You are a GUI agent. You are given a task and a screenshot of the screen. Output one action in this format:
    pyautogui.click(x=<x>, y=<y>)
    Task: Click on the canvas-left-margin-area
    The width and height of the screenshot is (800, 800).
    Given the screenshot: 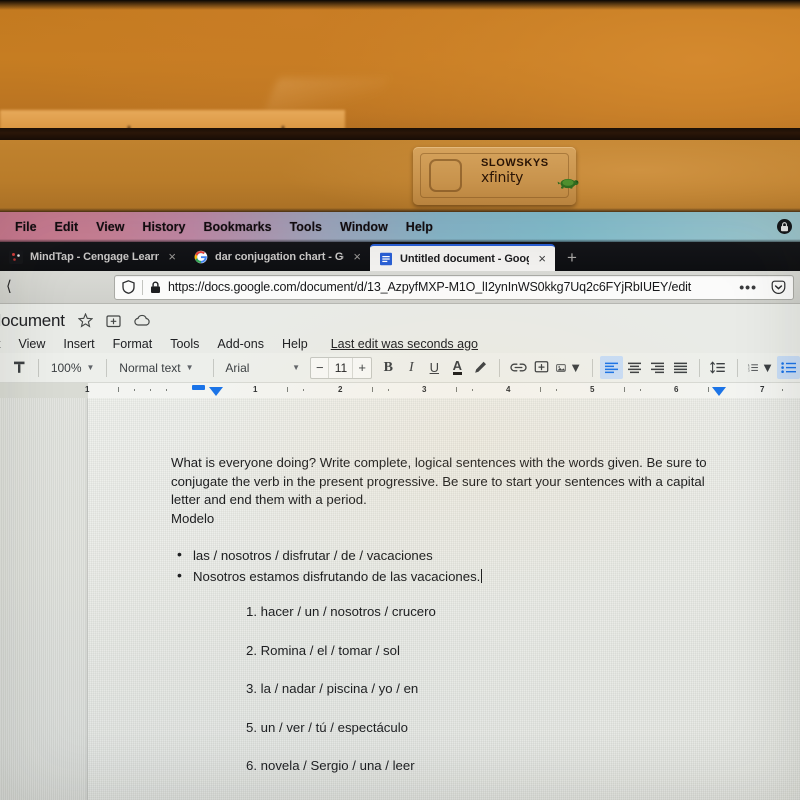 What is the action you would take?
    pyautogui.click(x=44, y=599)
    